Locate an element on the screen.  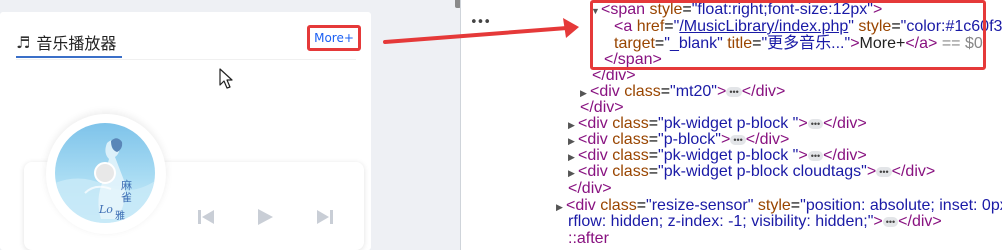
dom-node-div-close-3: </div> is located at coordinates (590, 189).